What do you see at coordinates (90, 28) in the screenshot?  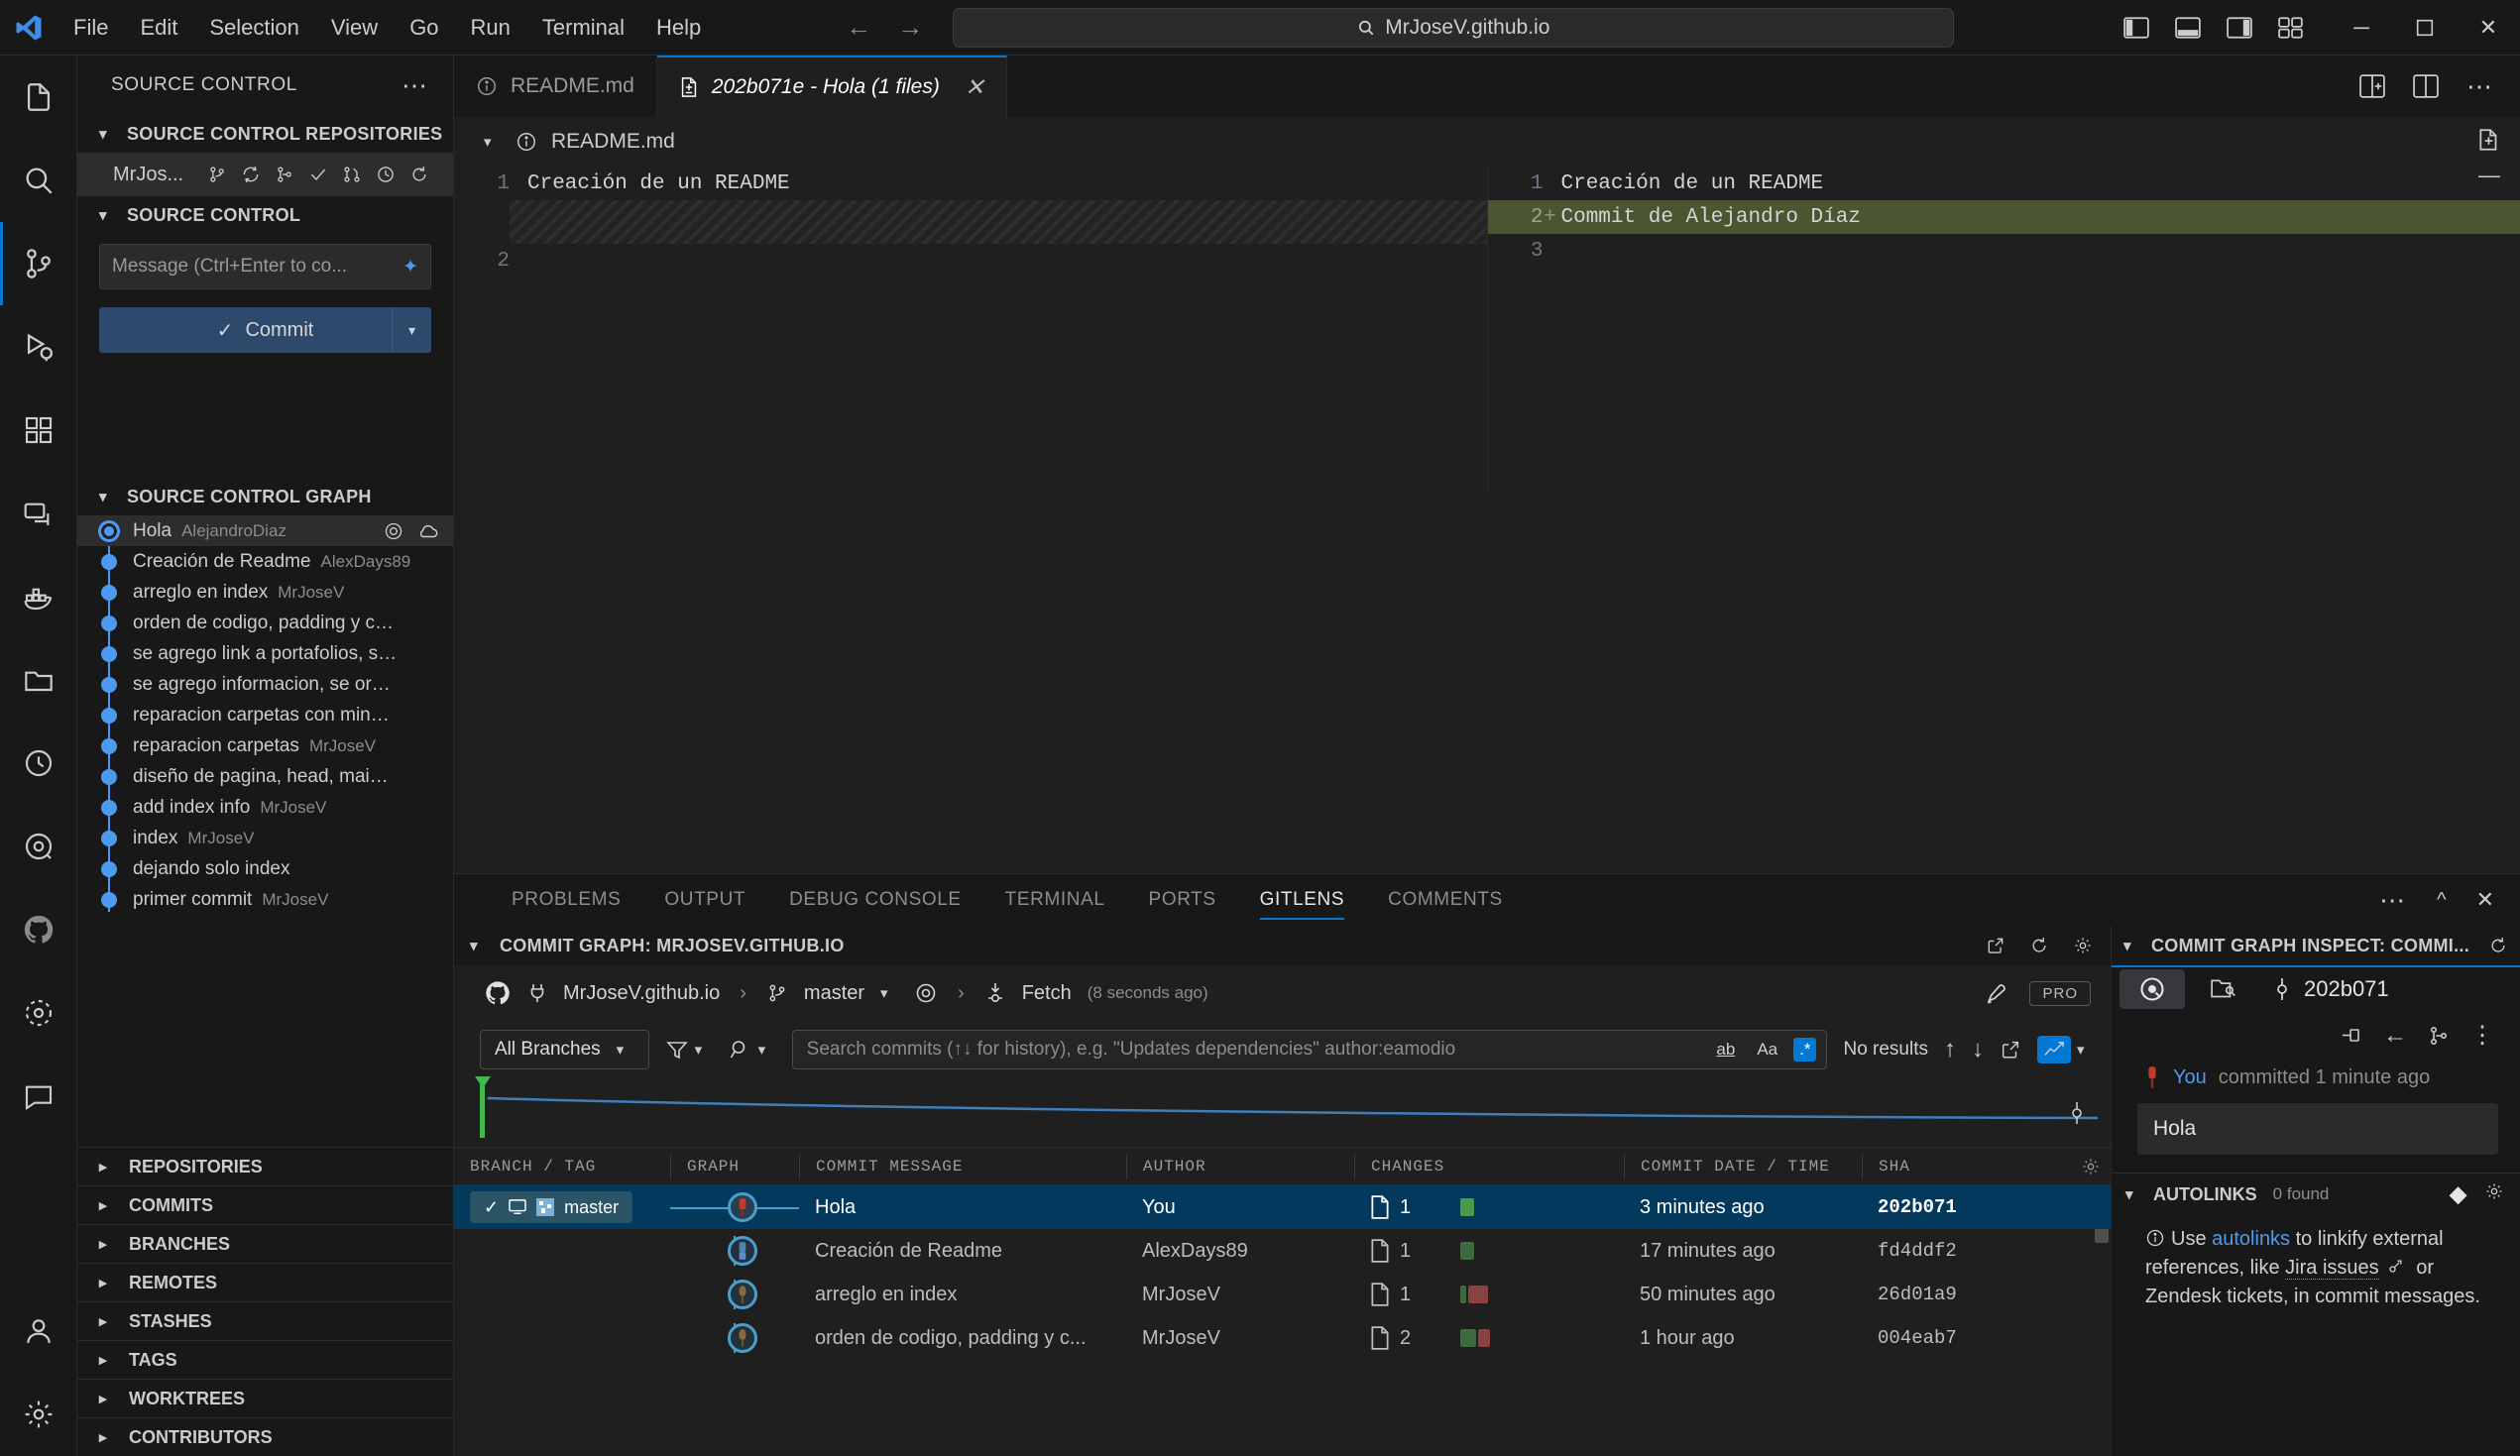 I see `menu-file: File` at bounding box center [90, 28].